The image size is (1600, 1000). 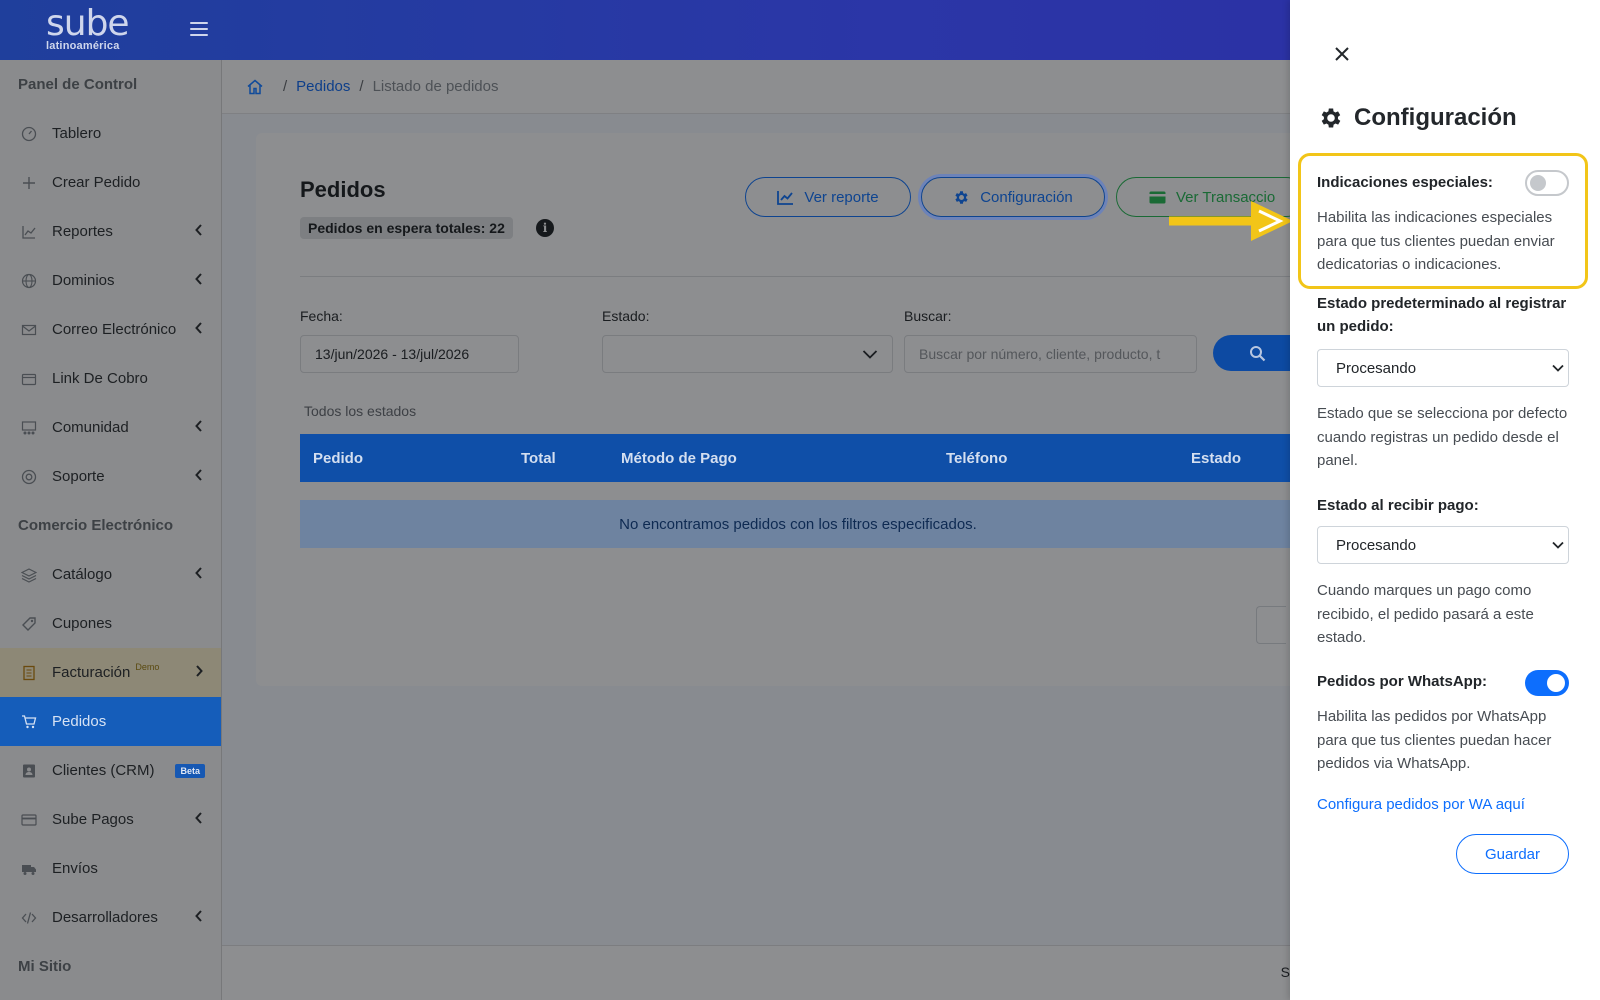 I want to click on sidebar-item-label: Tablero, so click(x=77, y=133).